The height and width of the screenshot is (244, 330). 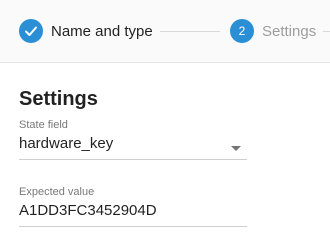 I want to click on state-field-label: State field, so click(x=43, y=125).